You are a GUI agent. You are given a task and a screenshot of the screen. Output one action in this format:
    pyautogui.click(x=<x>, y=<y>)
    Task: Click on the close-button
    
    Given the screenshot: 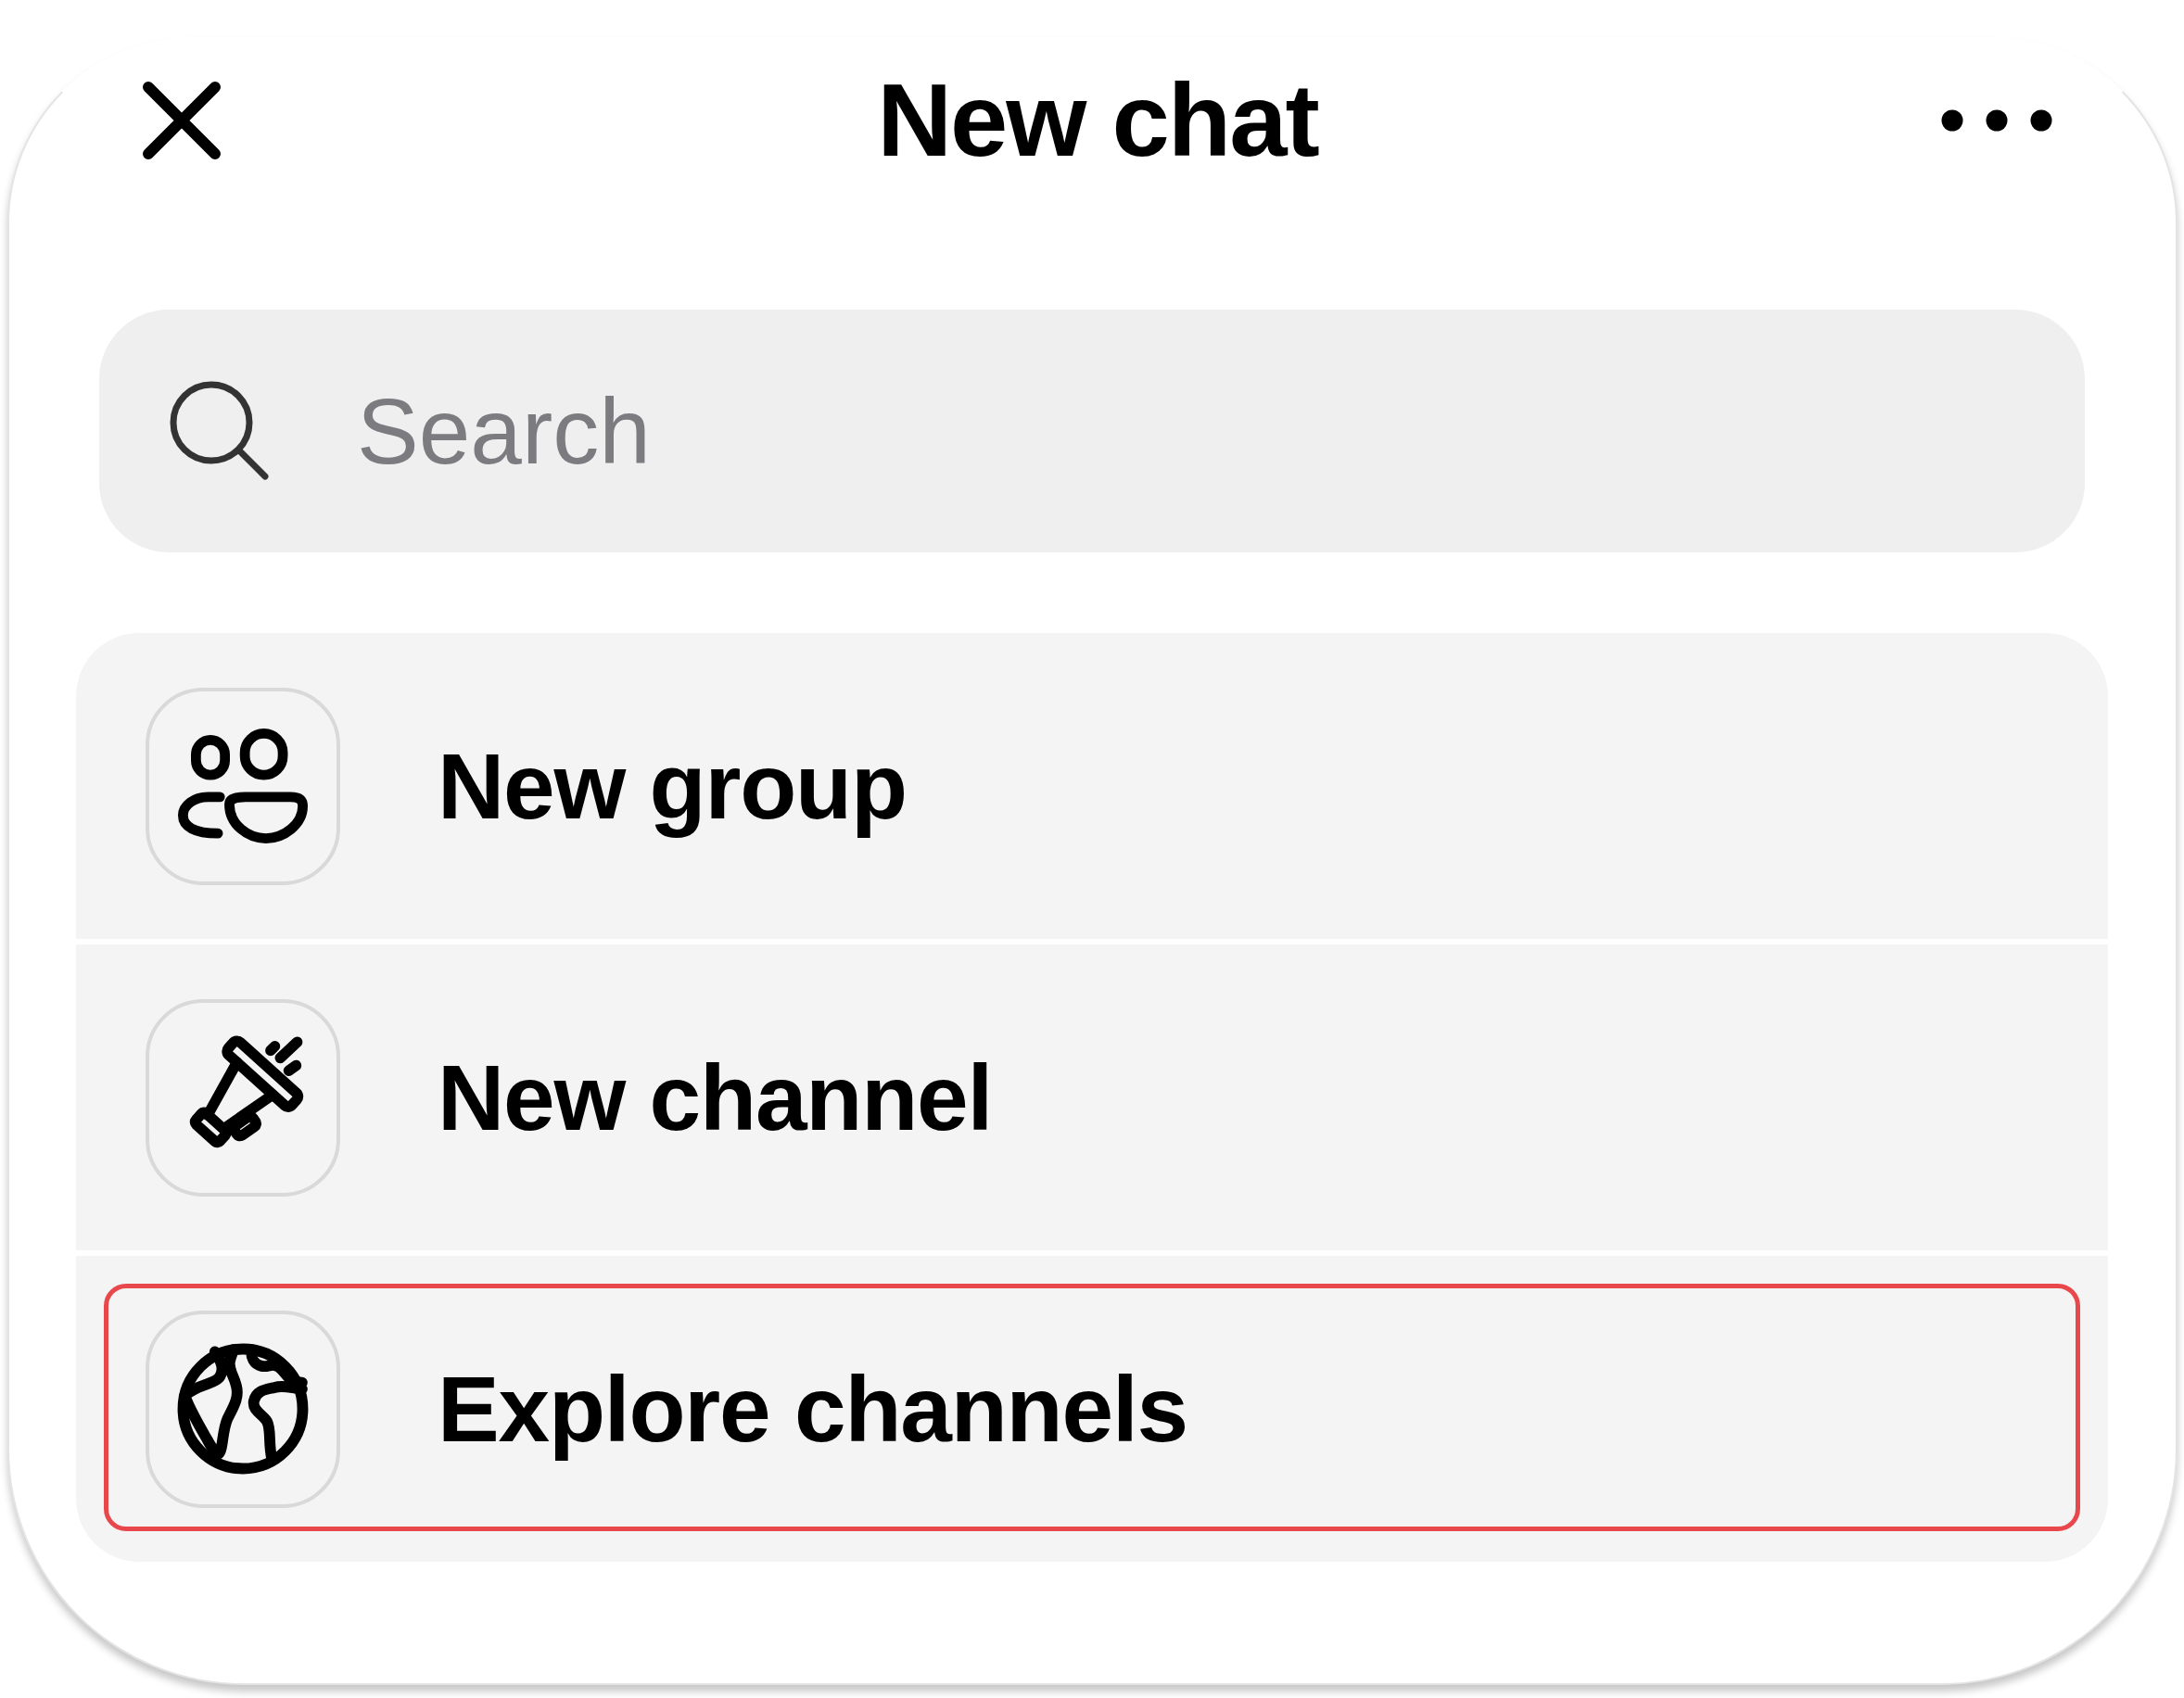 What is the action you would take?
    pyautogui.click(x=182, y=120)
    